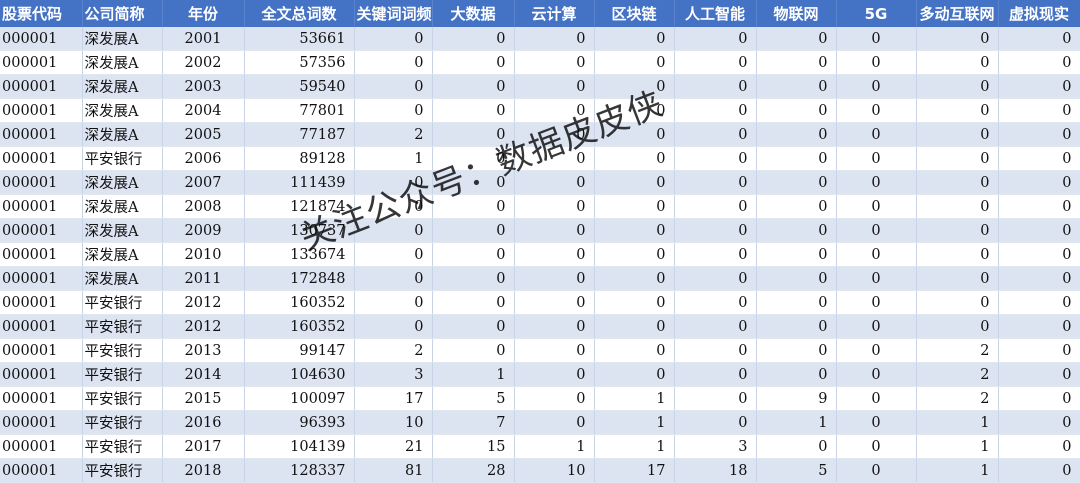 The image size is (1080, 483). Describe the element at coordinates (299, 182) in the screenshot. I see `table-cell: 111439` at that location.